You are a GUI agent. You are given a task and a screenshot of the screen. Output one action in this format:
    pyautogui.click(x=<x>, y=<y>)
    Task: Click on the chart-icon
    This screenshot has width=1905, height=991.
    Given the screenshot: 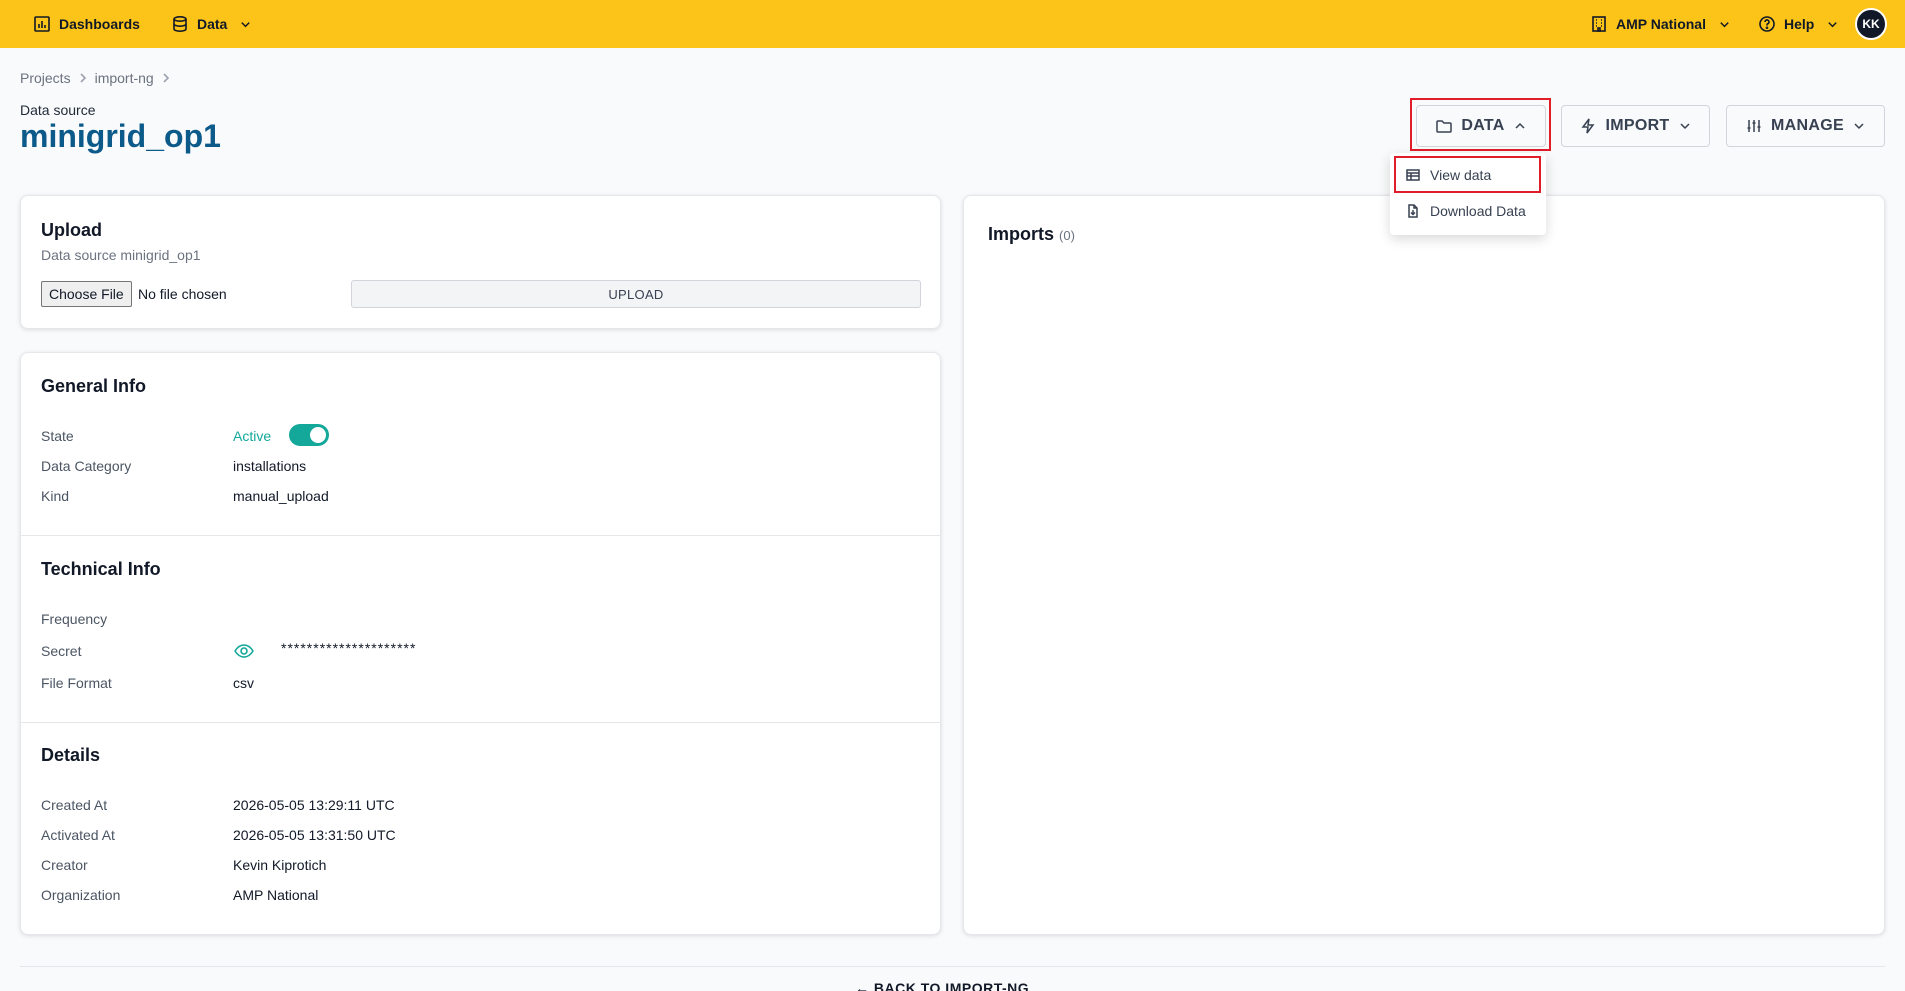 What is the action you would take?
    pyautogui.click(x=42, y=24)
    